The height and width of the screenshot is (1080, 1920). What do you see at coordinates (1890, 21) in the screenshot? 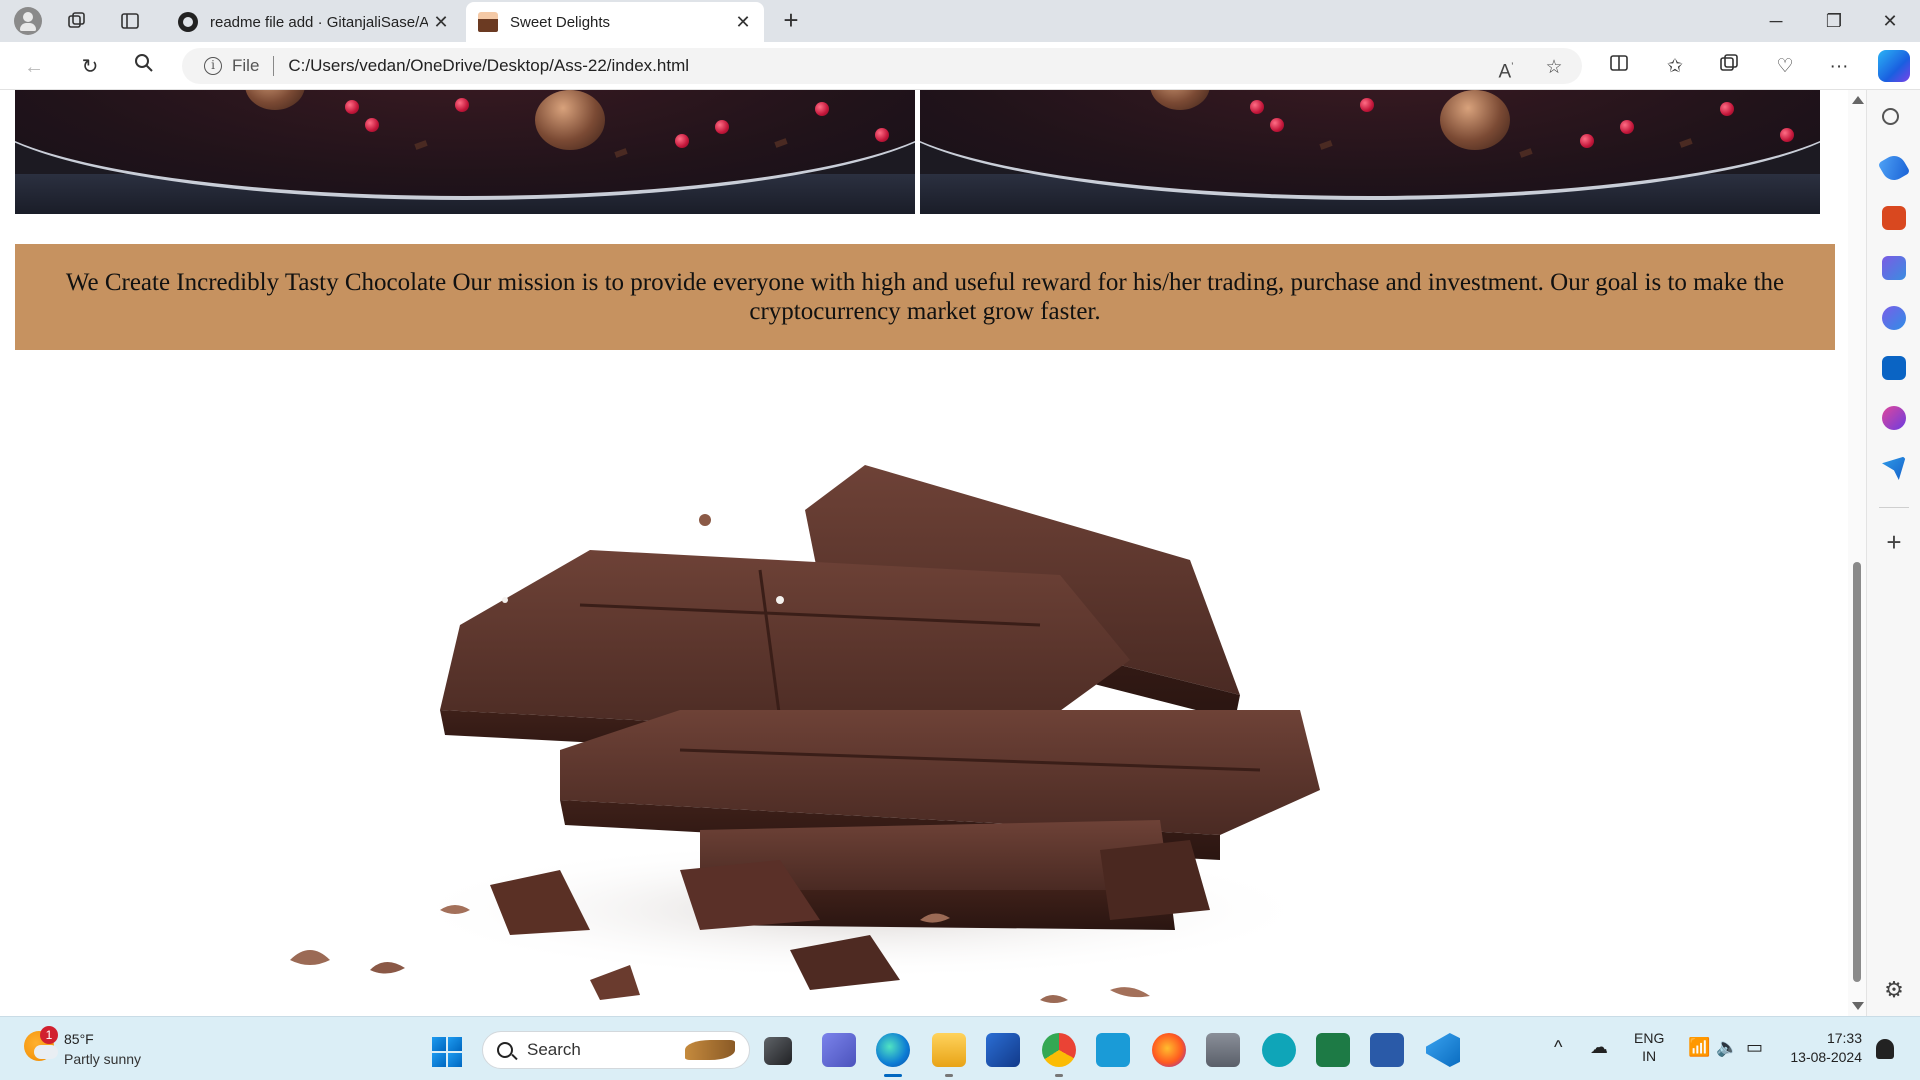
I see `close-window-button: ✕` at bounding box center [1890, 21].